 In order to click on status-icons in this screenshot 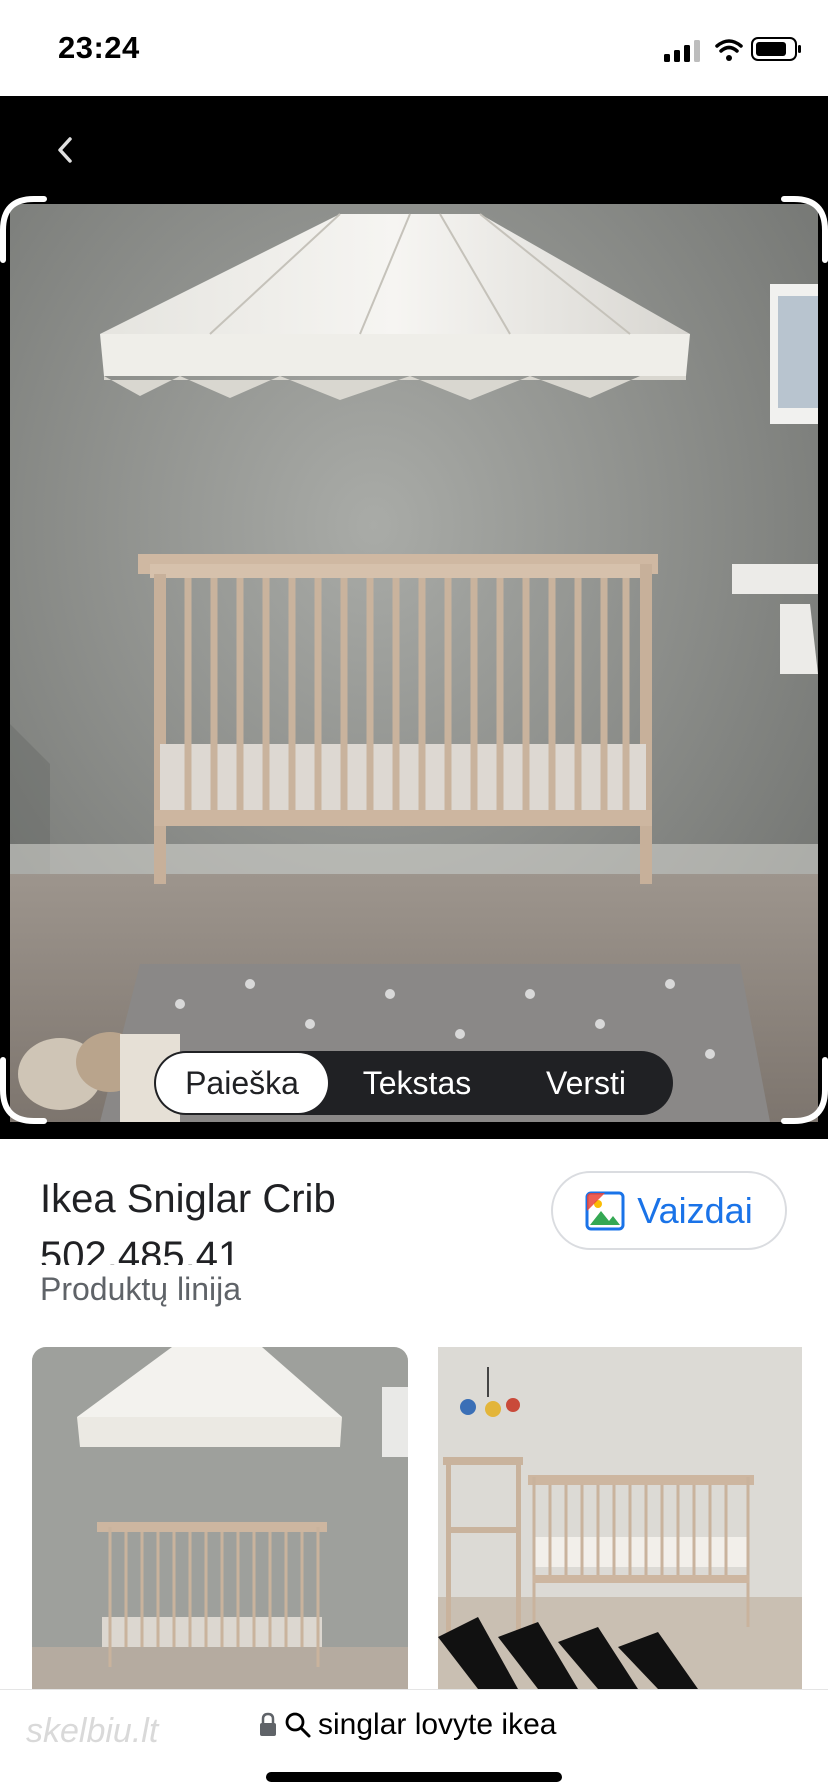, I will do `click(732, 49)`.